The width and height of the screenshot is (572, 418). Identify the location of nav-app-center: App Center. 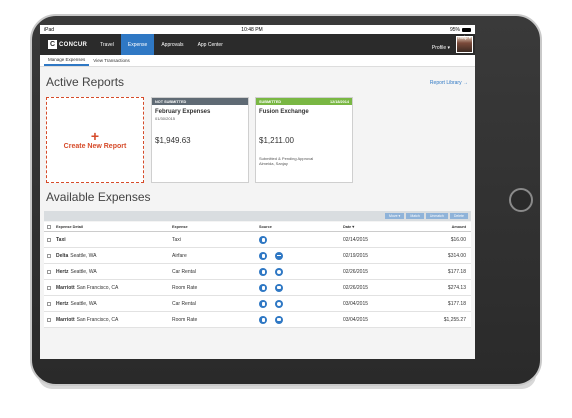
(210, 44).